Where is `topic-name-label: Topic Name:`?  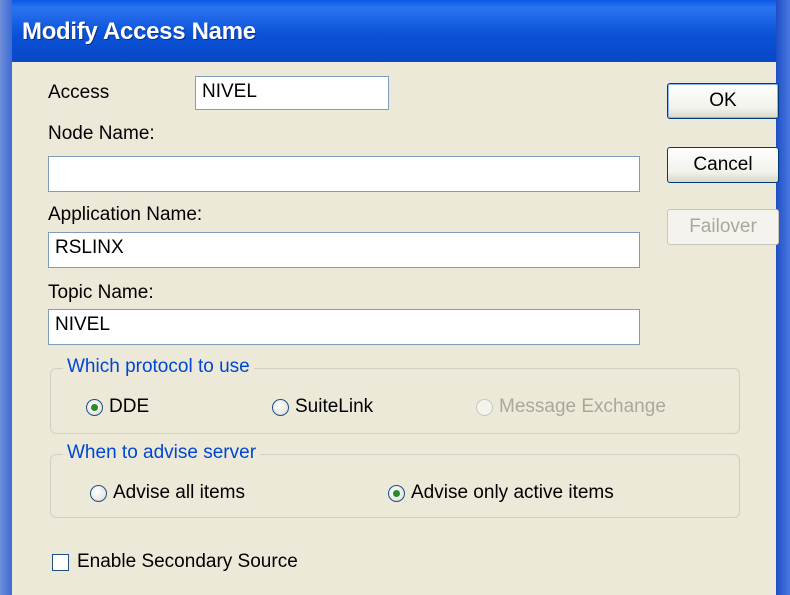 topic-name-label: Topic Name: is located at coordinates (101, 292).